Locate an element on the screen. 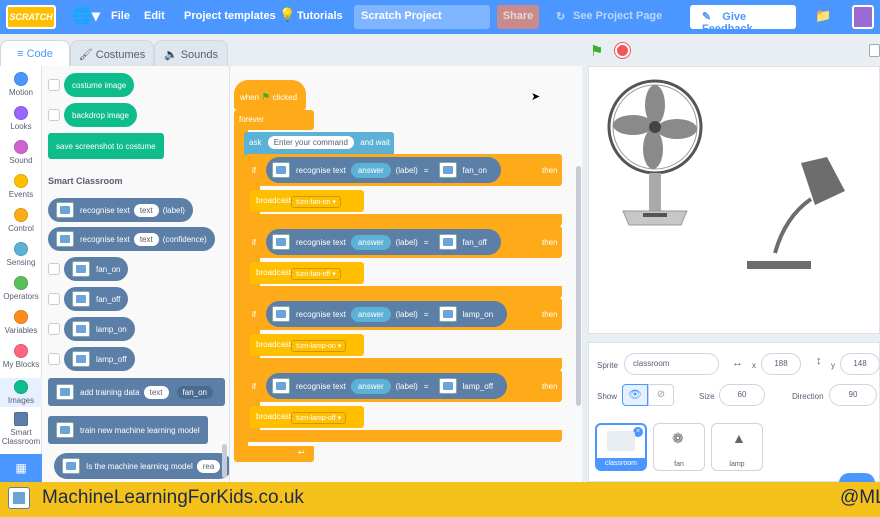 Image resolution: width=880 pixels, height=517 pixels. tab-code: ≡ Code is located at coordinates (35, 54).